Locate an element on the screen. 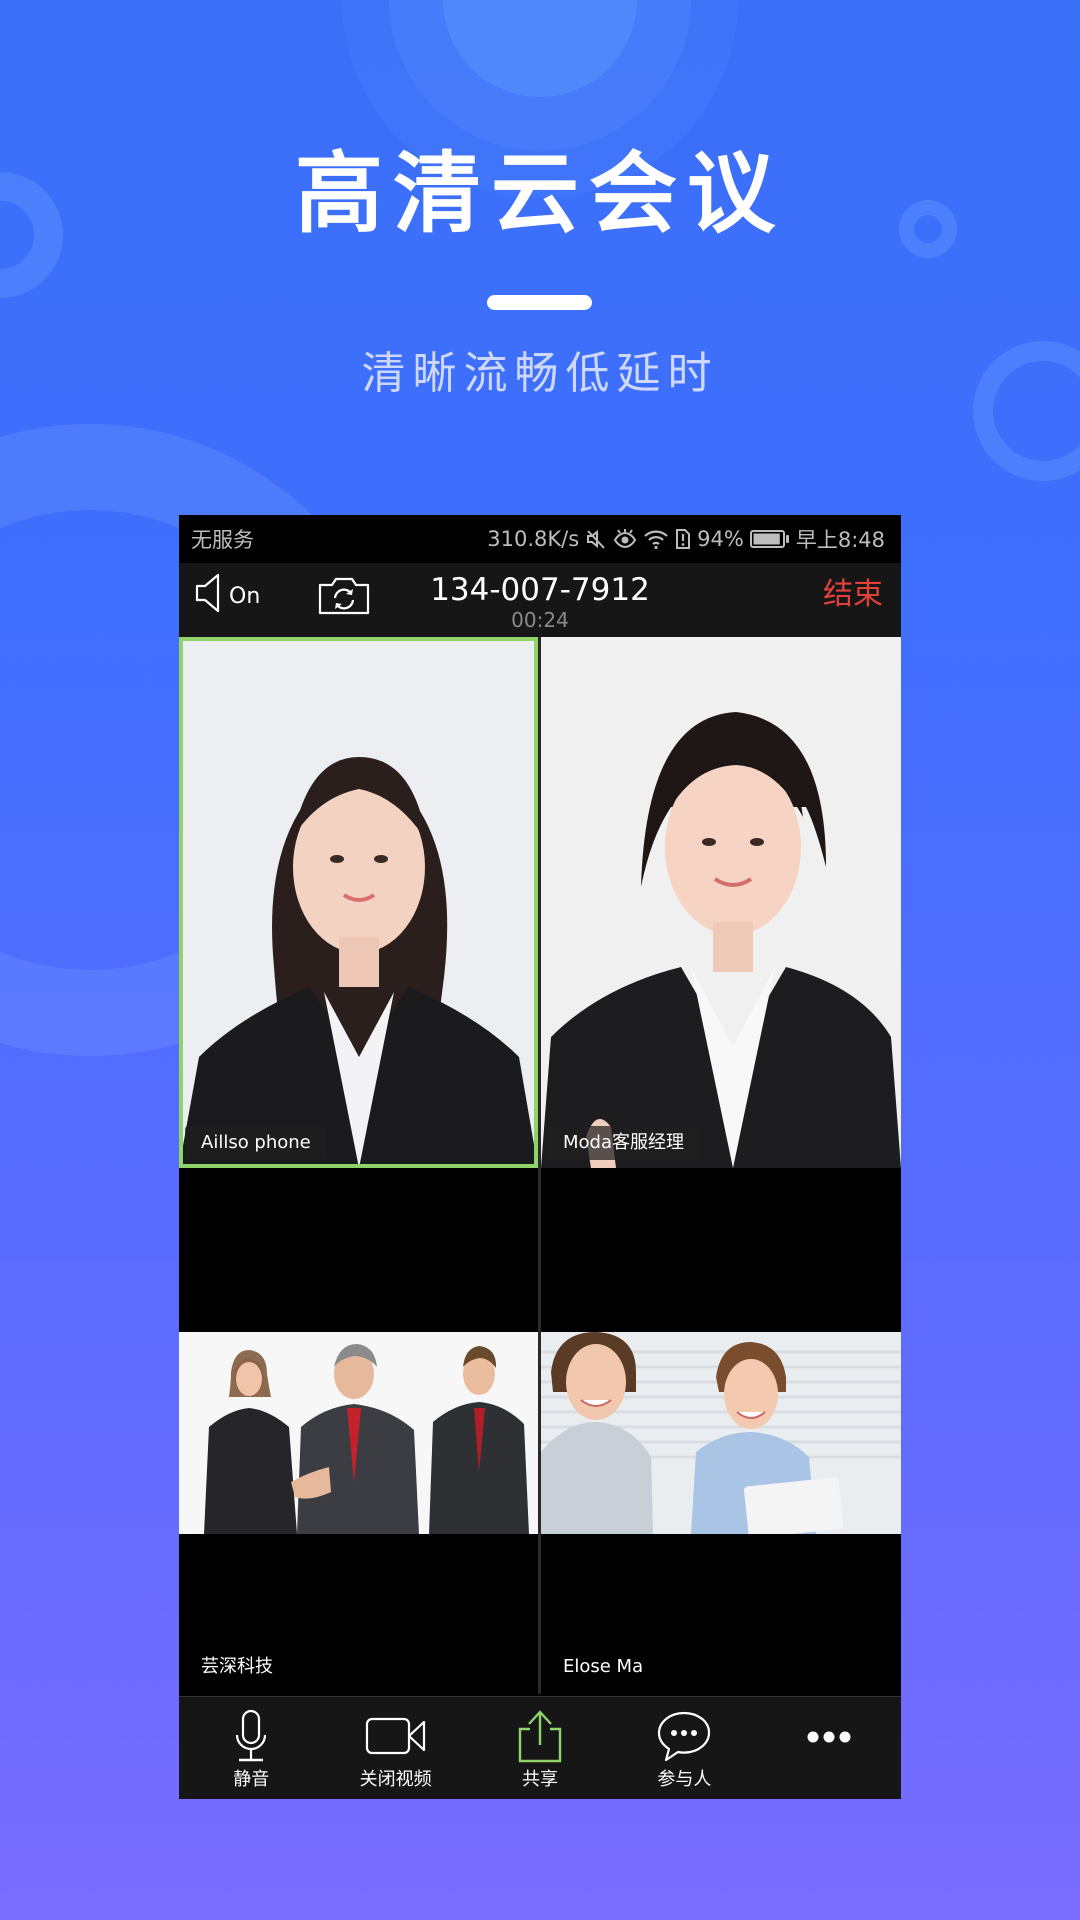 Image resolution: width=1080 pixels, height=1920 pixels. meeting-toolbar: 静音 关闭视频 共享 参与人 is located at coordinates (540, 1747).